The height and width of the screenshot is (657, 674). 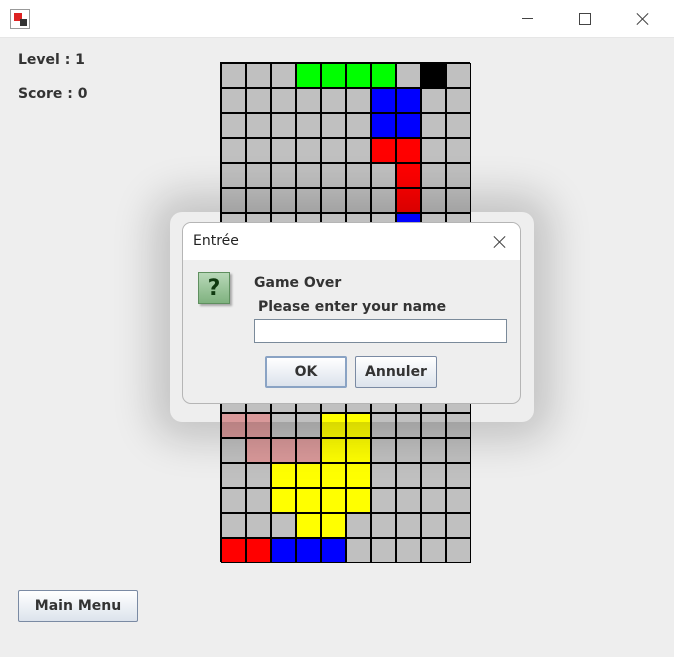 What do you see at coordinates (396, 372) in the screenshot?
I see `cancel-button: Annuler` at bounding box center [396, 372].